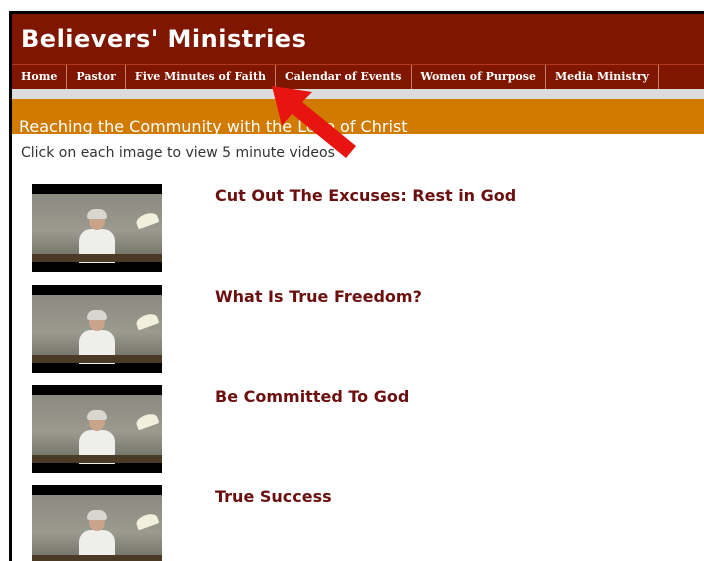  Describe the element at coordinates (163, 39) in the screenshot. I see `site-title: Believers' Ministries` at that location.